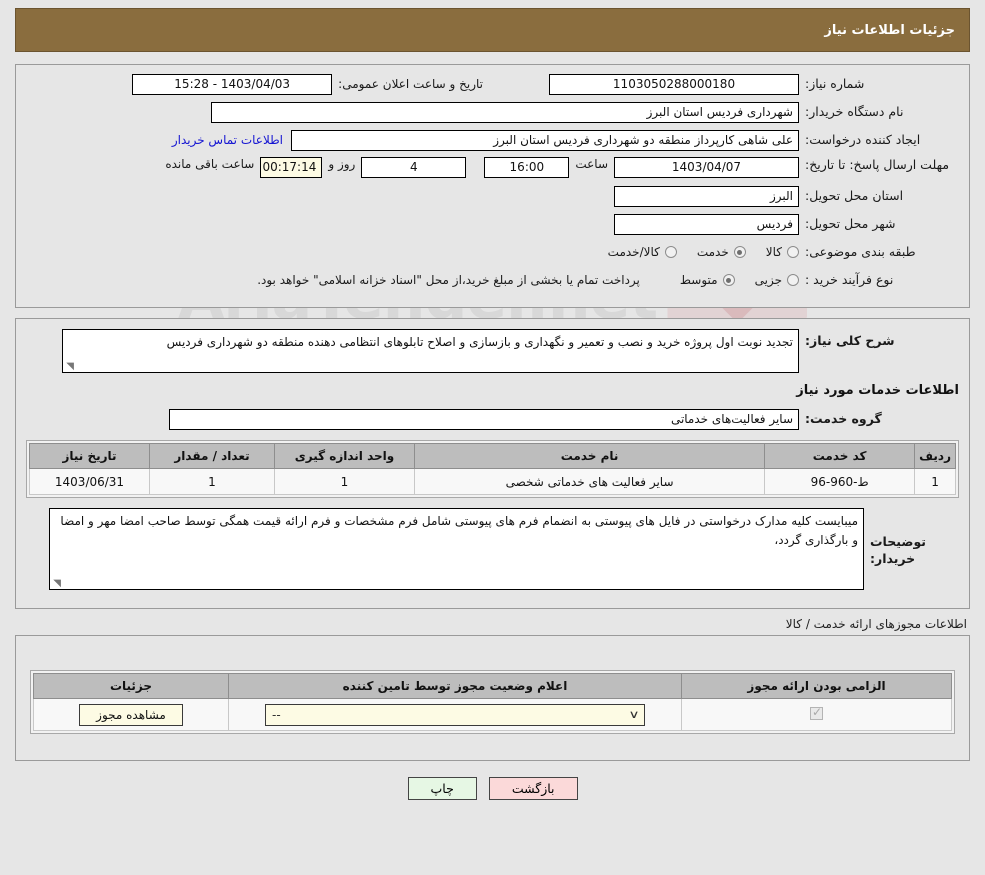 Image resolution: width=985 pixels, height=875 pixels. I want to click on radio-category-khedmat: خدمت, so click(721, 252).